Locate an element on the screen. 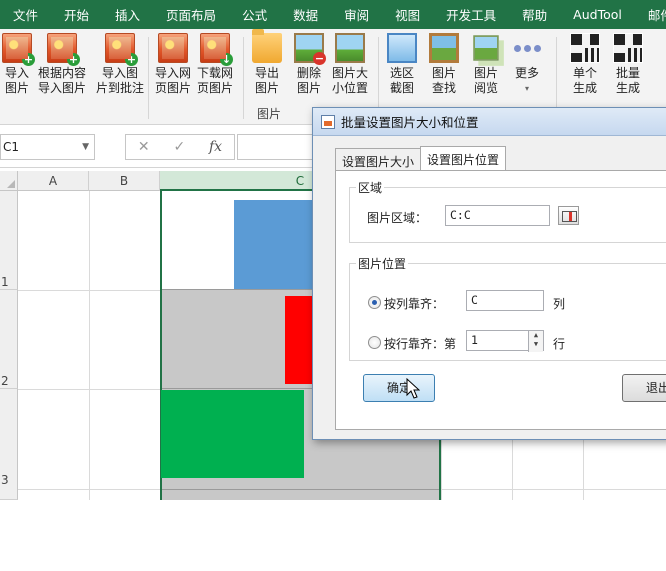 This screenshot has height=571, width=666. export-image-label-2: 图片 is located at coordinates (266, 88).